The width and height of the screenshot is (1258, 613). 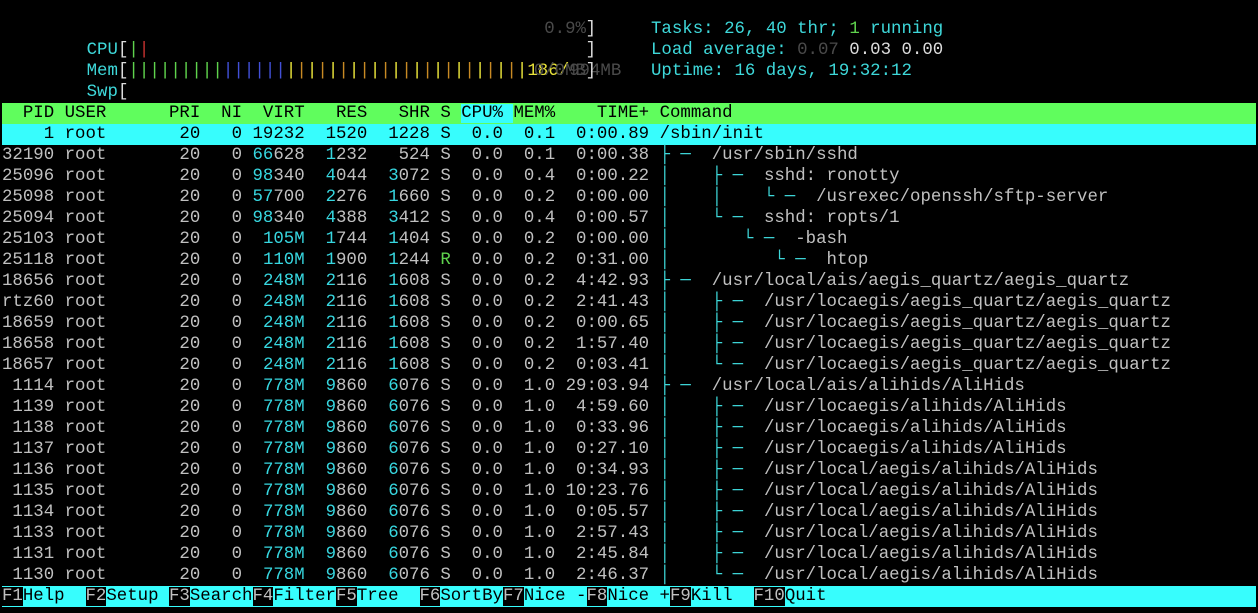 I want to click on fkey-key: F9, so click(x=680, y=596).